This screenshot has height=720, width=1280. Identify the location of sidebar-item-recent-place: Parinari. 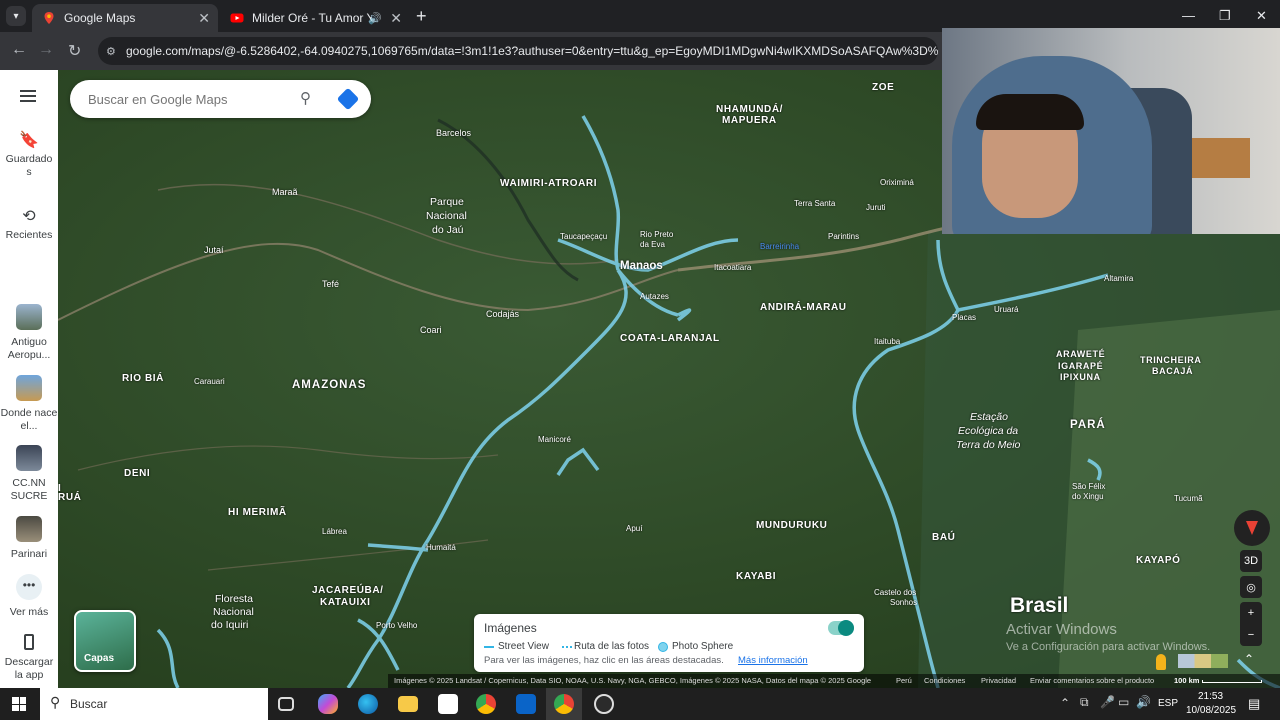
(29, 538).